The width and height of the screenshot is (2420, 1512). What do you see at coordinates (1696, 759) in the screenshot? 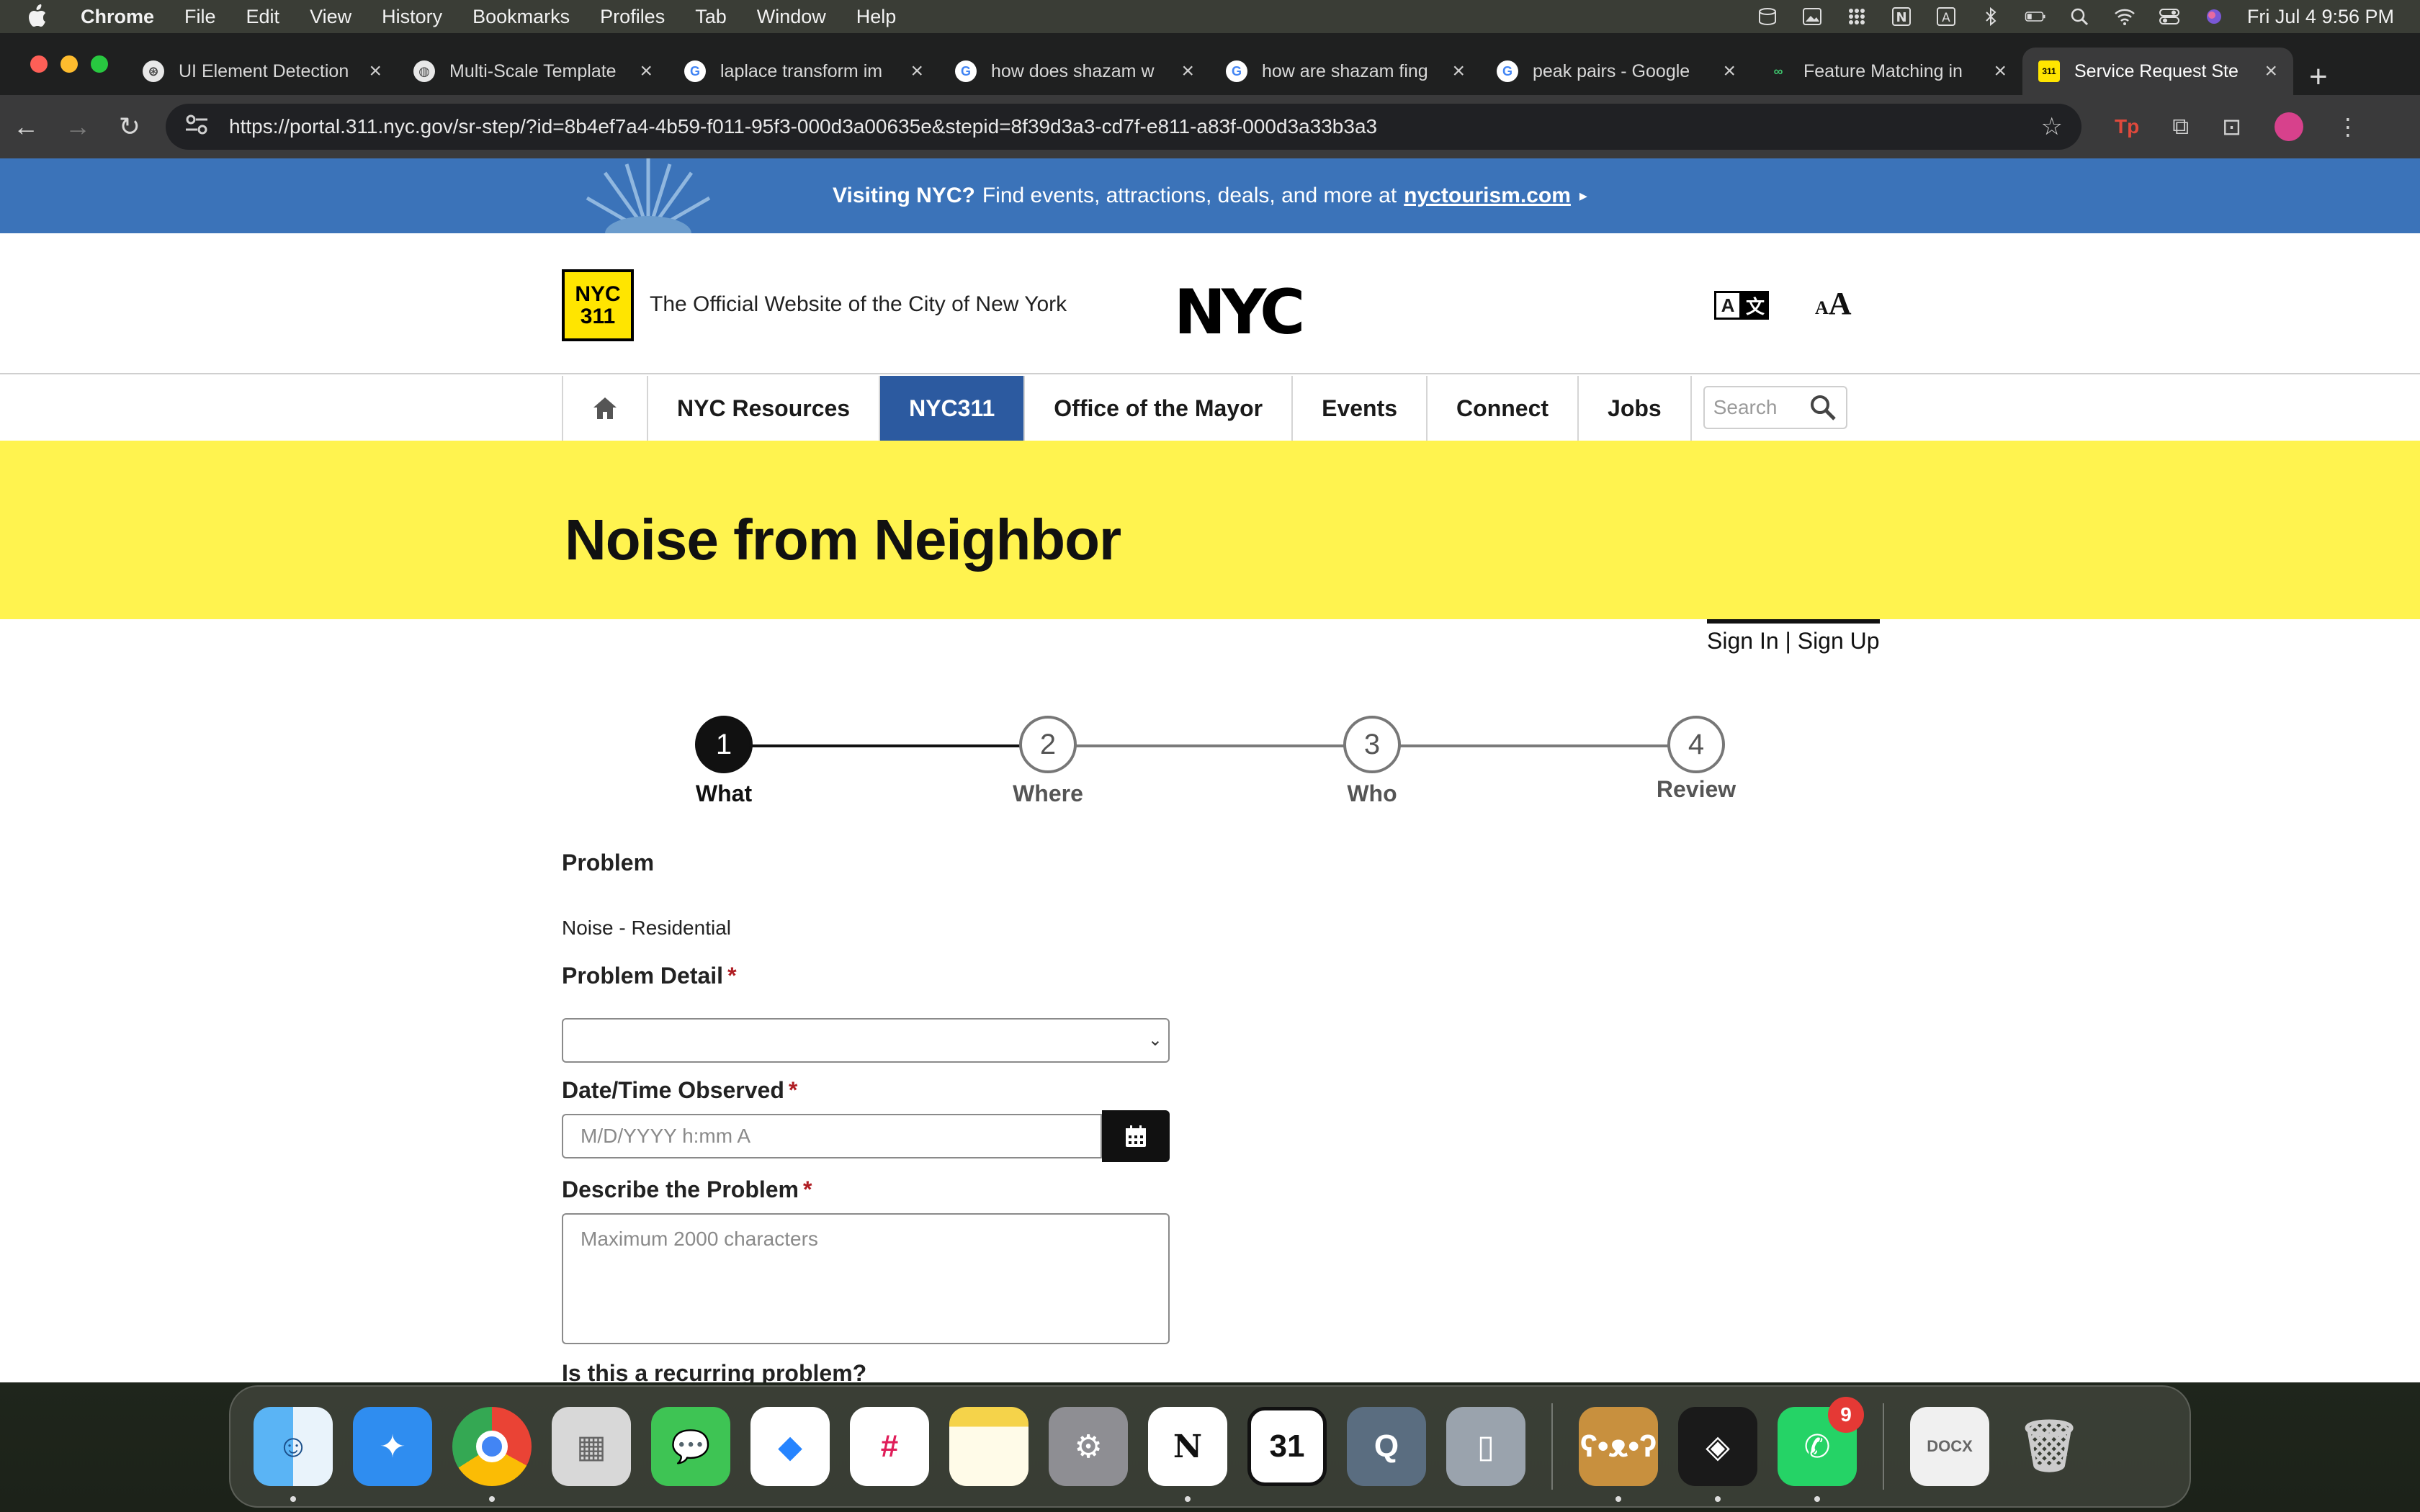
I see `step-review: 4 Review` at bounding box center [1696, 759].